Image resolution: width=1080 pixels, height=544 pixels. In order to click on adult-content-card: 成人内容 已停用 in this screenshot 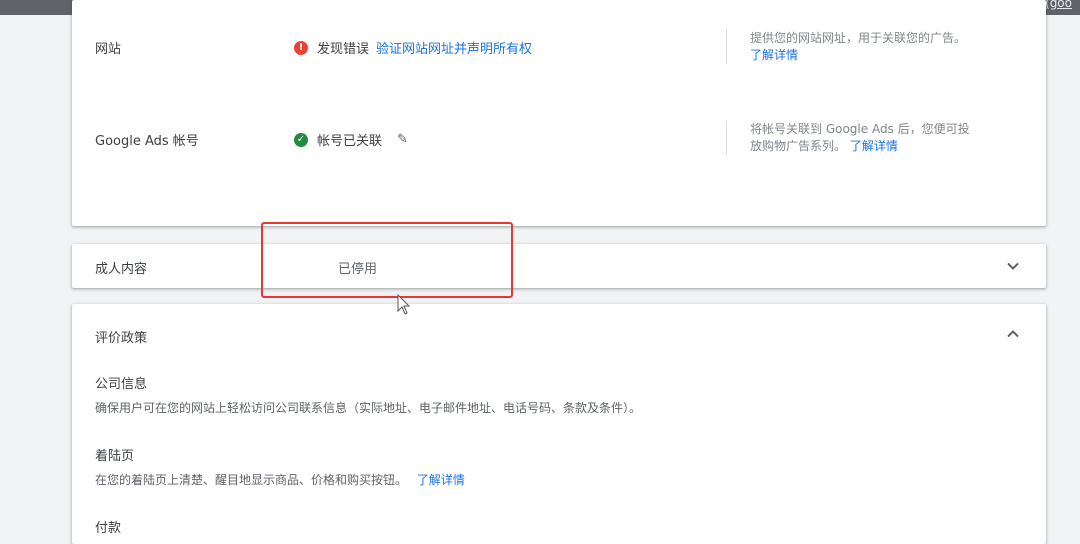, I will do `click(559, 266)`.